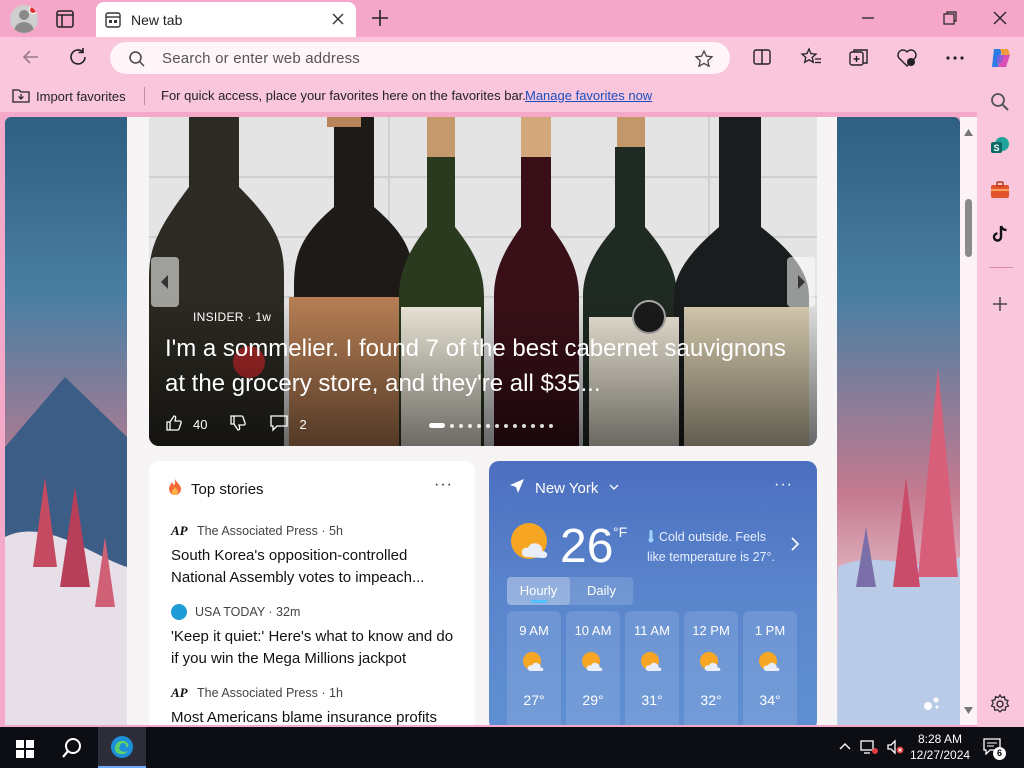 This screenshot has width=1024, height=768. What do you see at coordinates (588, 95) in the screenshot?
I see `manage-favorites-link: Manage favorites now` at bounding box center [588, 95].